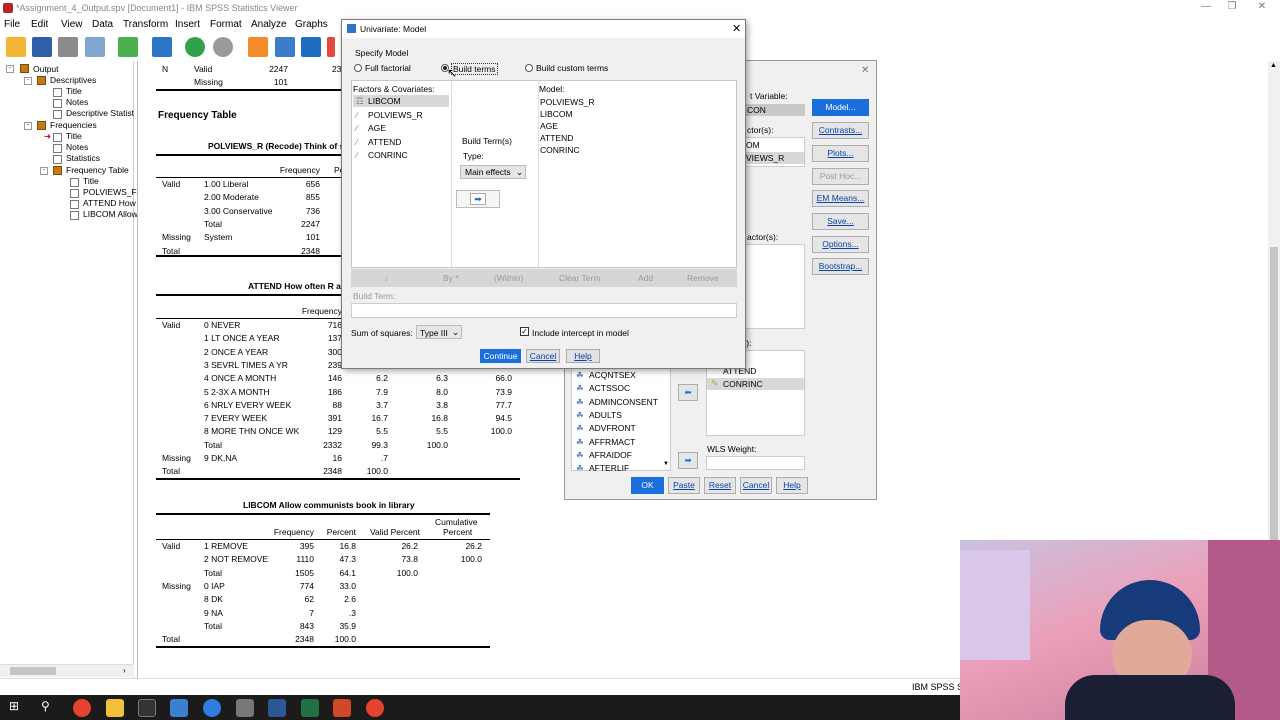 This screenshot has width=1280, height=720. What do you see at coordinates (388, 155) in the screenshot?
I see `factor-list-item: CONRINC` at bounding box center [388, 155].